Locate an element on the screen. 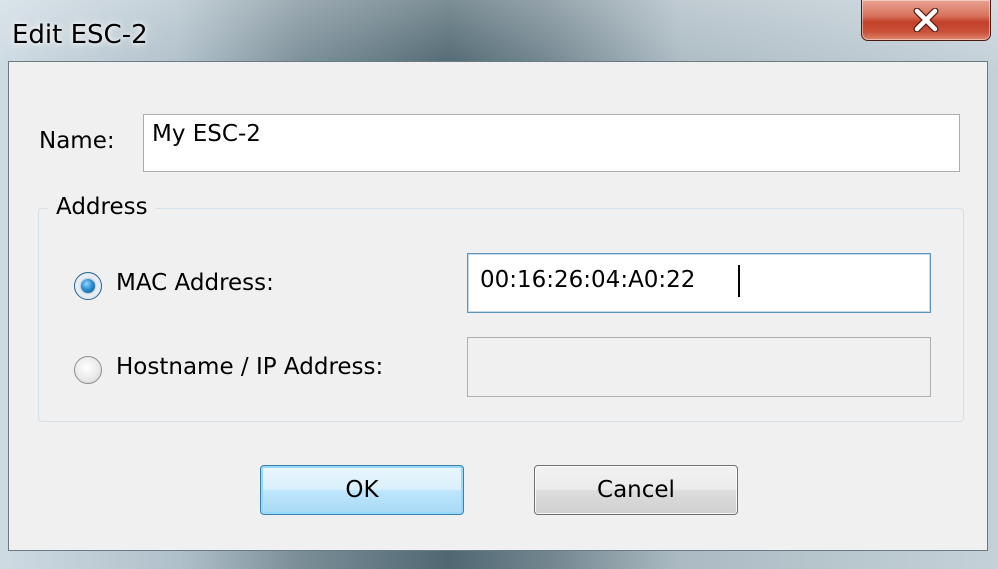 This screenshot has height=569, width=998. cancel-button-label: Cancel is located at coordinates (636, 490).